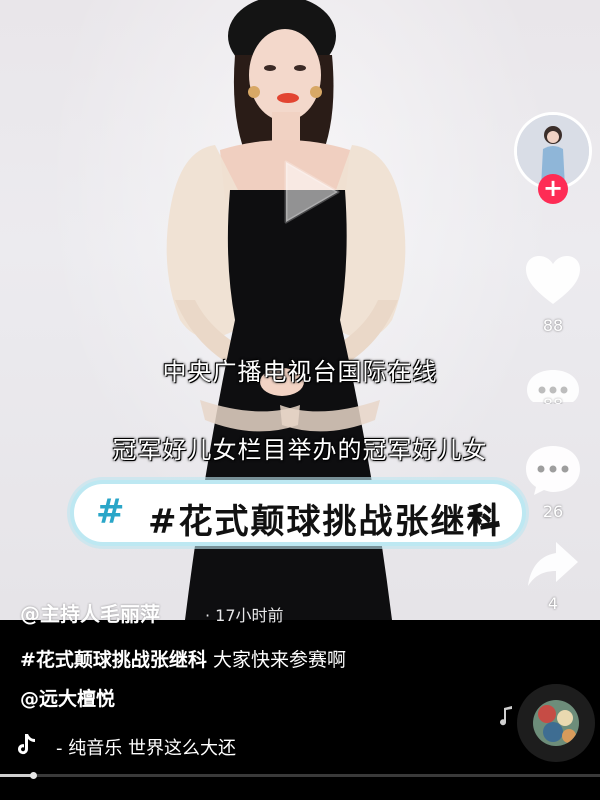 The width and height of the screenshot is (600, 800). Describe the element at coordinates (553, 511) in the screenshot. I see `comment-count: 26` at that location.